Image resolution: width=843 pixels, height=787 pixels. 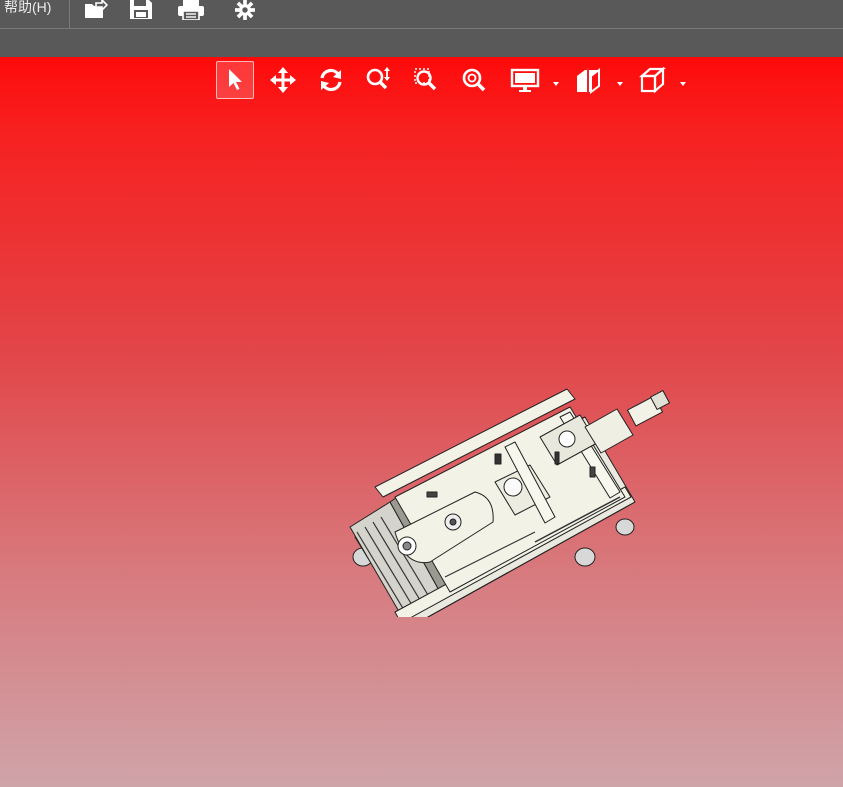 What do you see at coordinates (421, 43) in the screenshot?
I see `secondary-toolbar` at bounding box center [421, 43].